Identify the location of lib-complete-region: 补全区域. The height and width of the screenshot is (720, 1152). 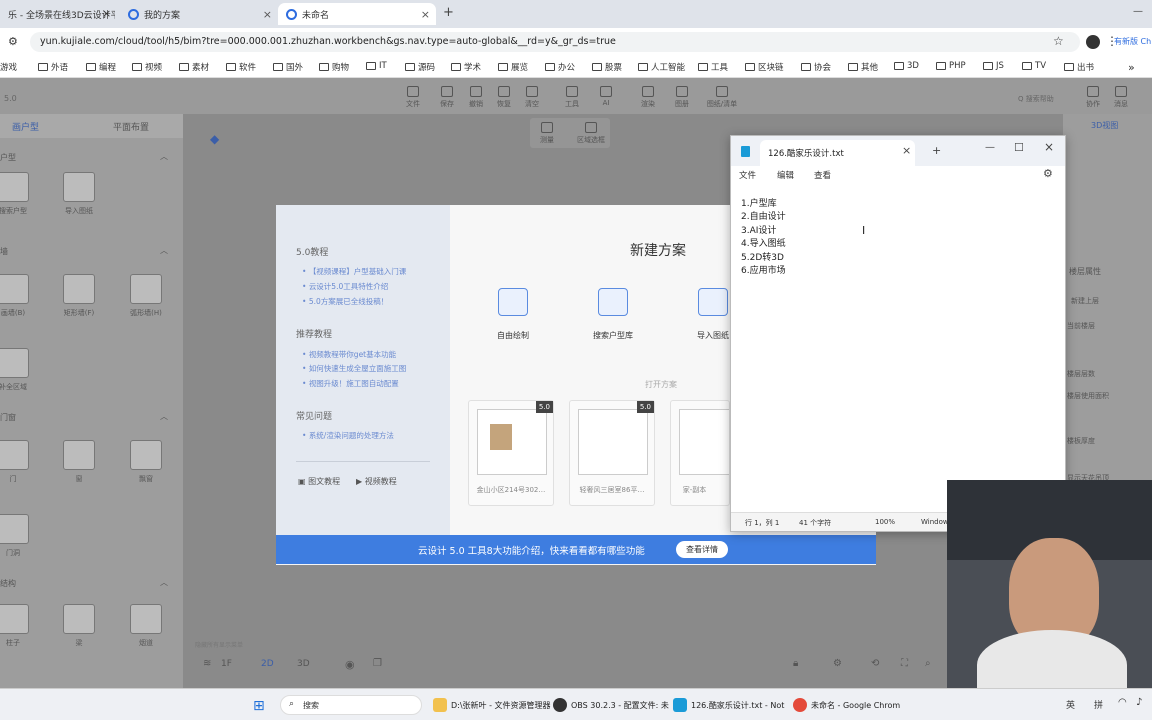
(19, 370).